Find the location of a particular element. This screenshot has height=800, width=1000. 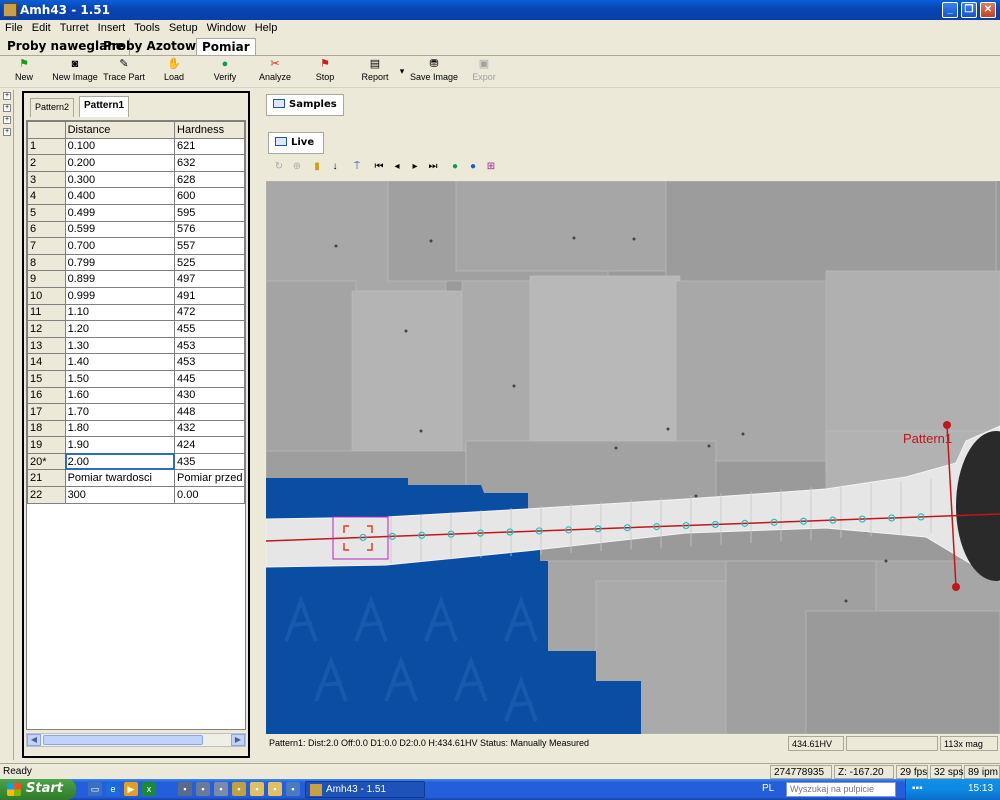

hardness-cell: 628 is located at coordinates (209, 179).